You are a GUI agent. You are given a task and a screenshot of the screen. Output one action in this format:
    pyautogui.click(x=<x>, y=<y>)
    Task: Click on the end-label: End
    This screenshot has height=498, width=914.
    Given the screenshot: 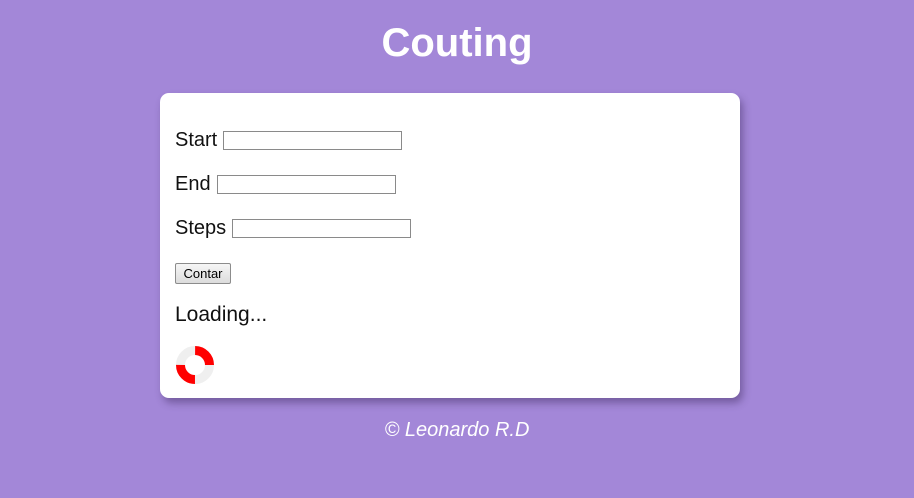 What is the action you would take?
    pyautogui.click(x=193, y=184)
    